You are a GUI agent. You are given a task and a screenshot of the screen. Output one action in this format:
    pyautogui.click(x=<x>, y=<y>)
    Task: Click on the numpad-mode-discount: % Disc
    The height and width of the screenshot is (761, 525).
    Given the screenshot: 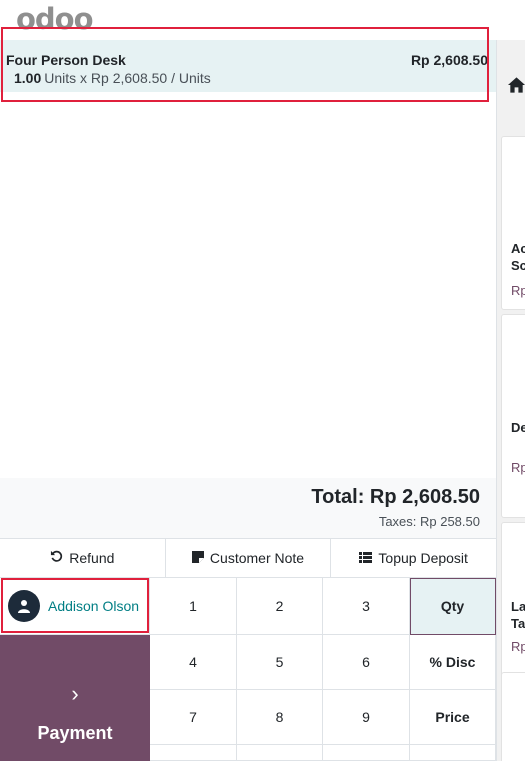 What is the action you would take?
    pyautogui.click(x=453, y=662)
    